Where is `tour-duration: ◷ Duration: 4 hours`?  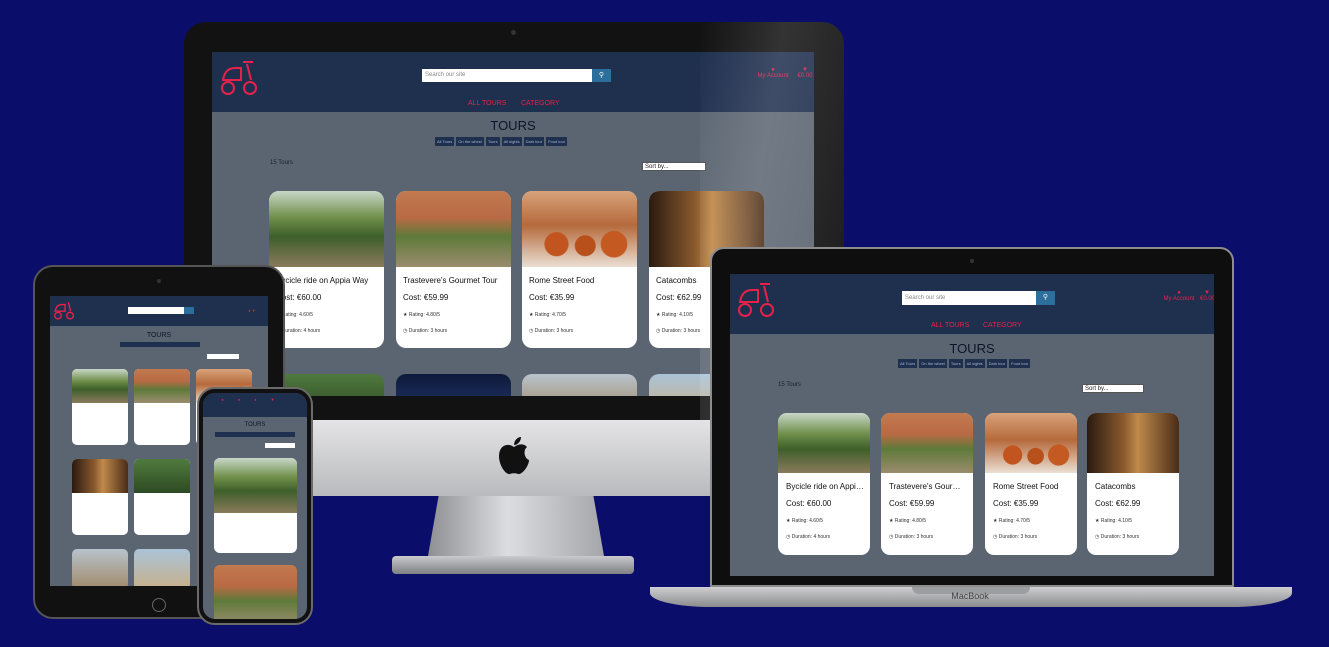
tour-duration: ◷ Duration: 4 hours is located at coordinates (330, 331).